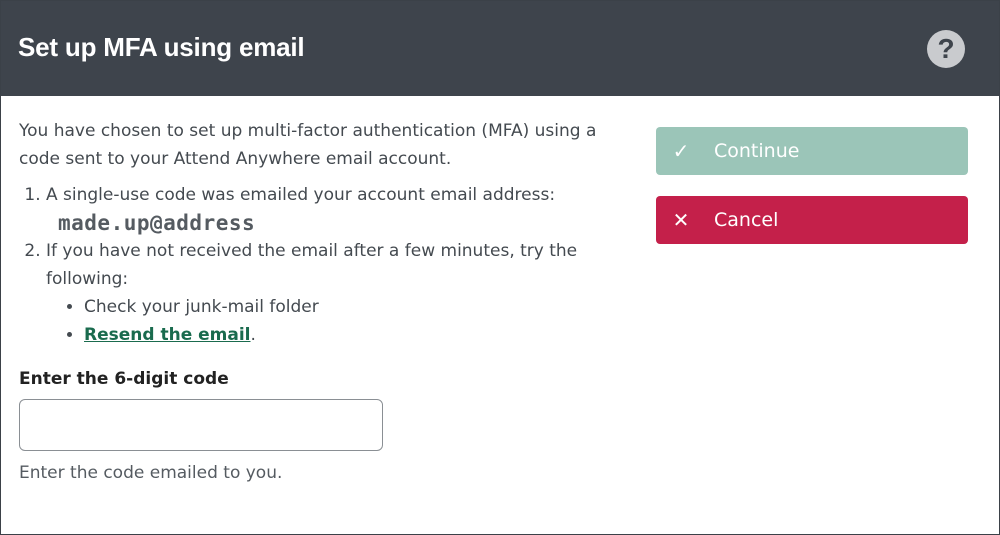 This screenshot has height=535, width=1000. Describe the element at coordinates (167, 335) in the screenshot. I see `resend-email-link: Resend the email` at that location.